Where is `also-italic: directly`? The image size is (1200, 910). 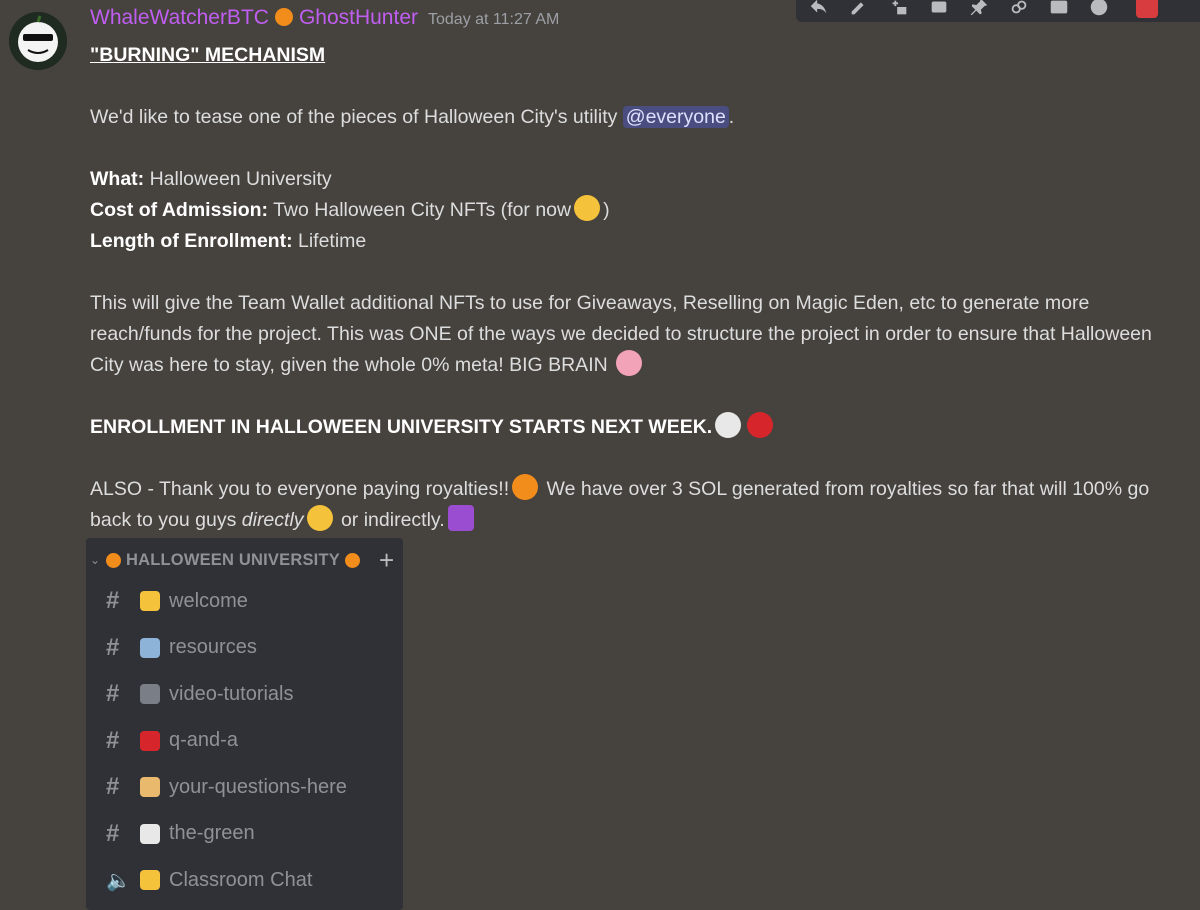
also-italic: directly is located at coordinates (272, 520).